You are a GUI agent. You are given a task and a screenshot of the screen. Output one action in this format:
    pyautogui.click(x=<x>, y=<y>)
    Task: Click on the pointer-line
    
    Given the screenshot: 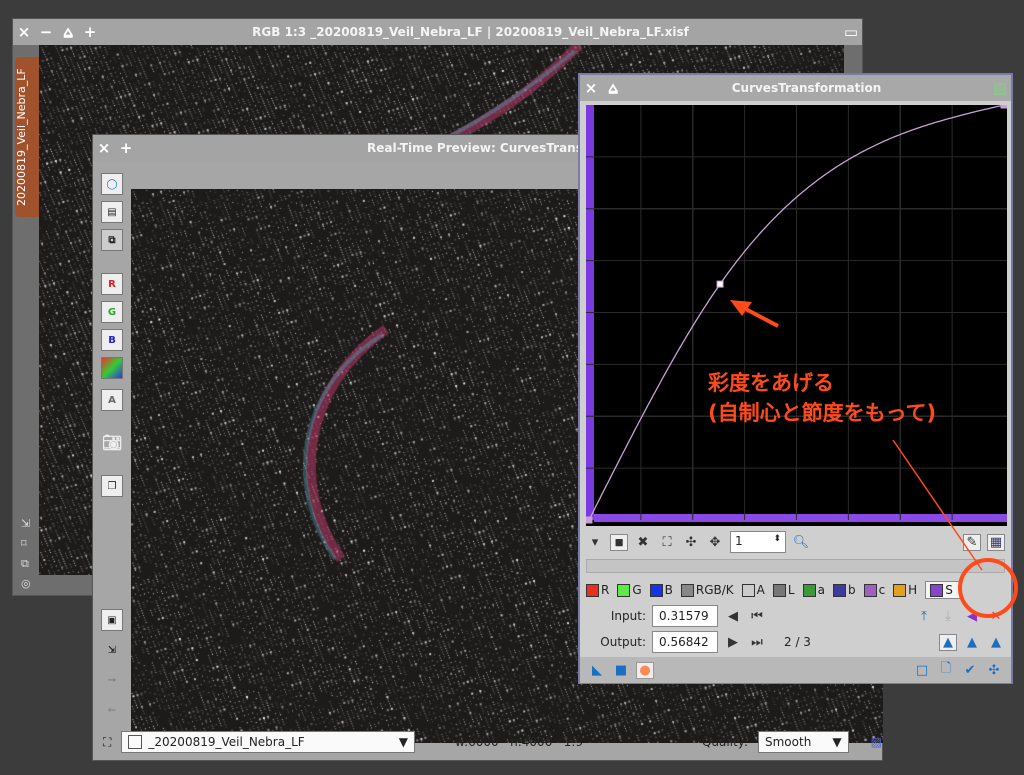 What is the action you would take?
    pyautogui.click(x=937, y=505)
    